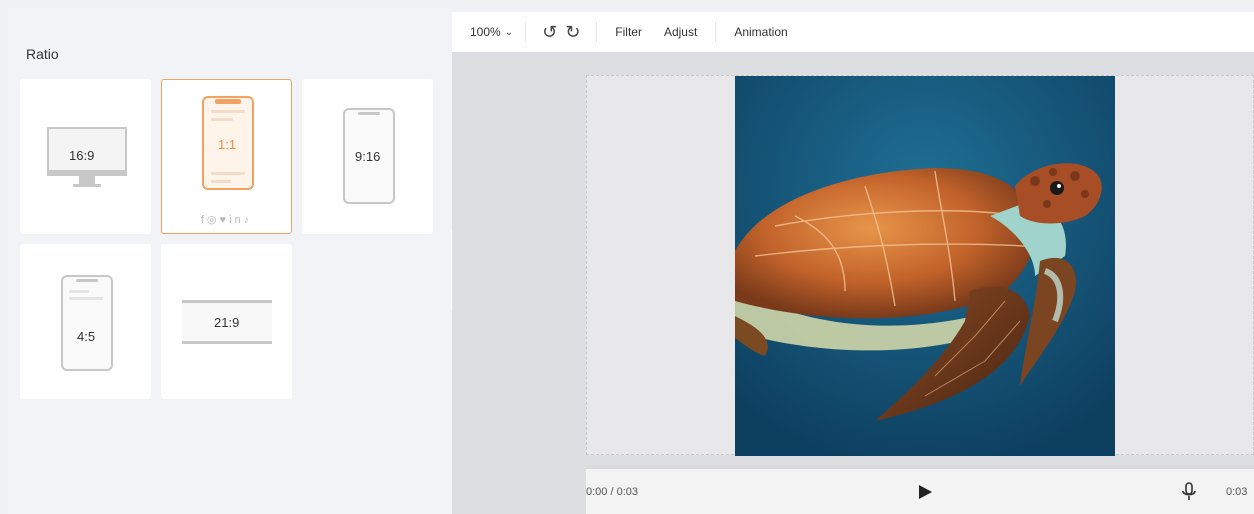 The height and width of the screenshot is (514, 1254). What do you see at coordinates (628, 32) in the screenshot?
I see `filter-button: Filter` at bounding box center [628, 32].